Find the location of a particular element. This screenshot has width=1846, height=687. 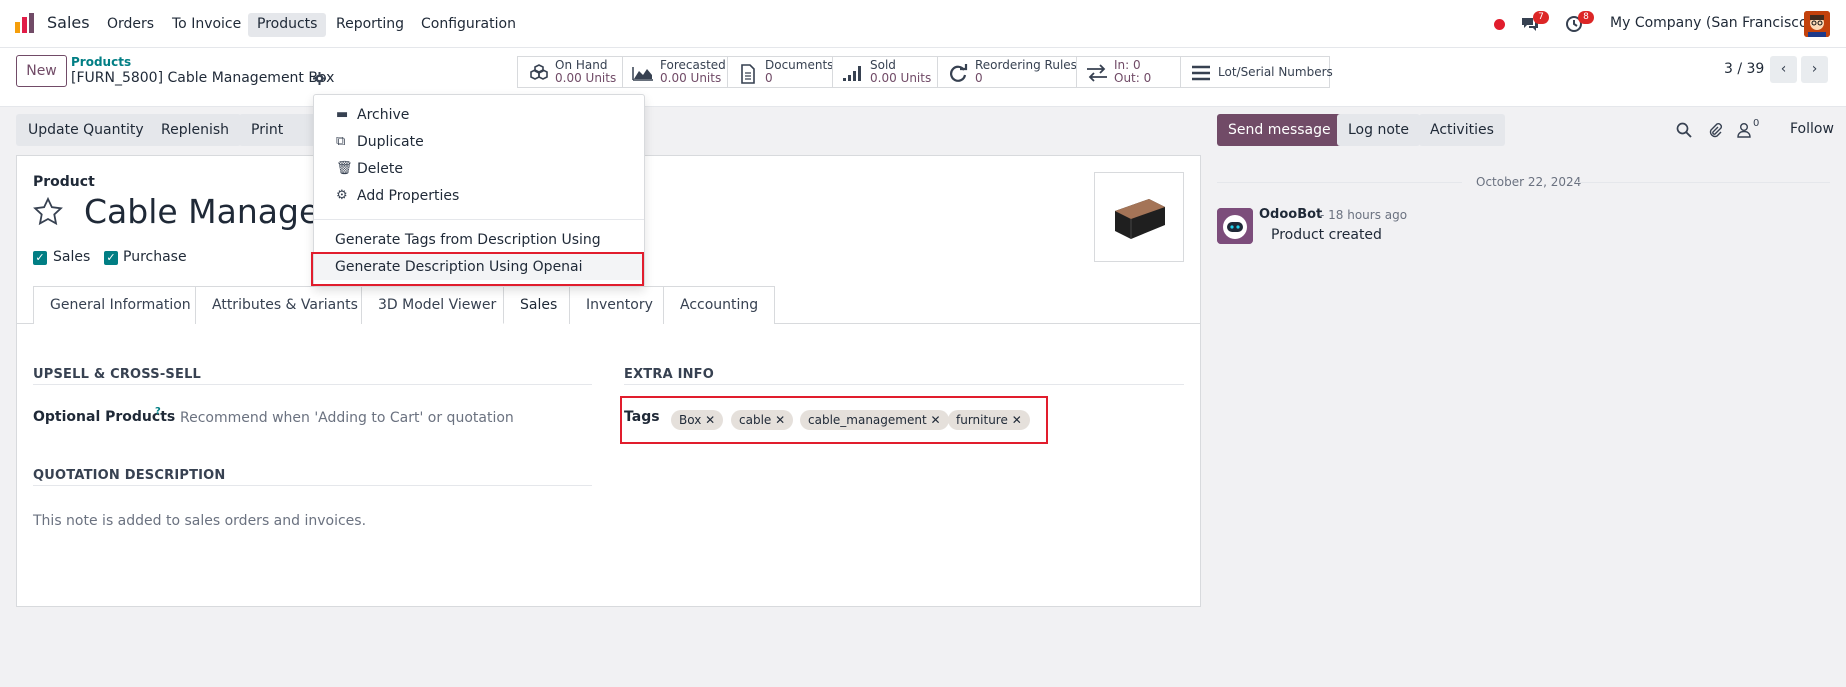

smart-button-forecasted: Forecasted 0.00 Units is located at coordinates (675, 72).